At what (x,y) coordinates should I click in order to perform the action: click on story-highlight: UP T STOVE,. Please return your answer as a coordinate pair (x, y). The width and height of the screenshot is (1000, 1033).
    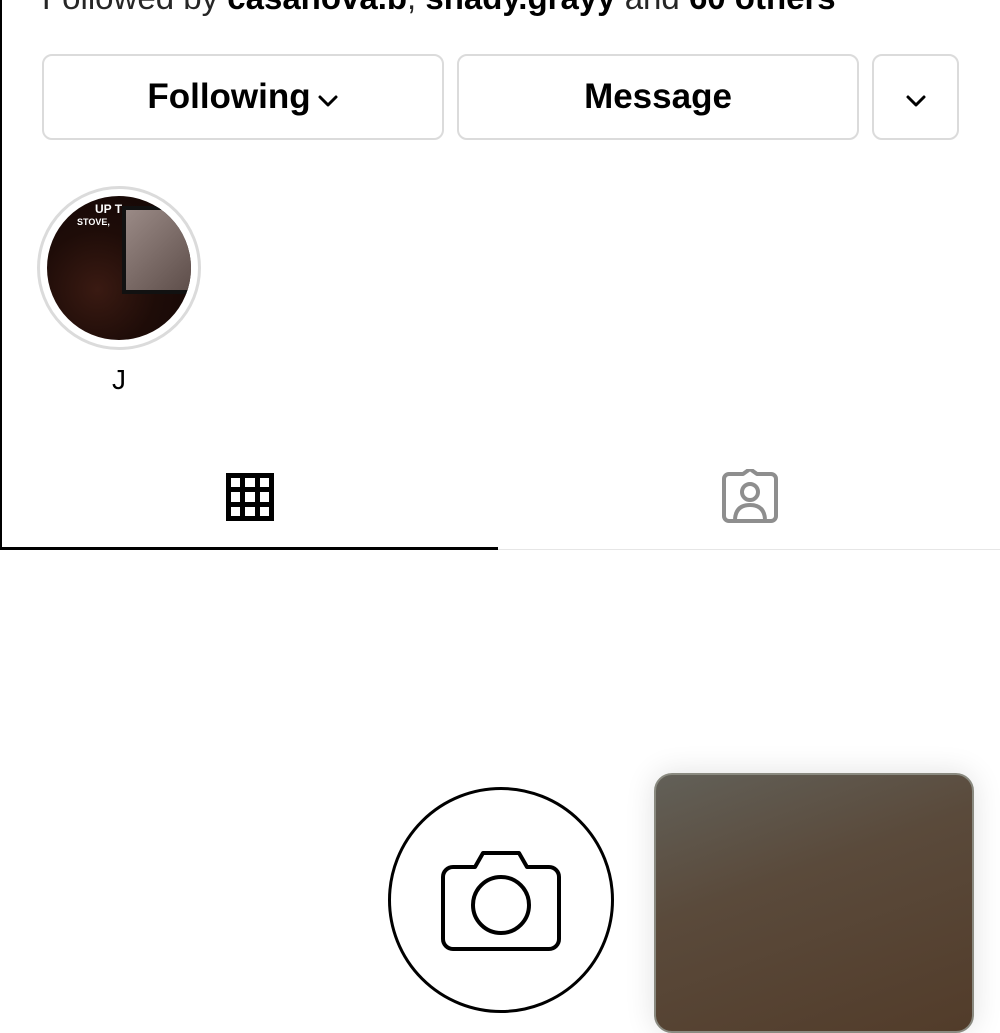
    Looking at the image, I should click on (119, 268).